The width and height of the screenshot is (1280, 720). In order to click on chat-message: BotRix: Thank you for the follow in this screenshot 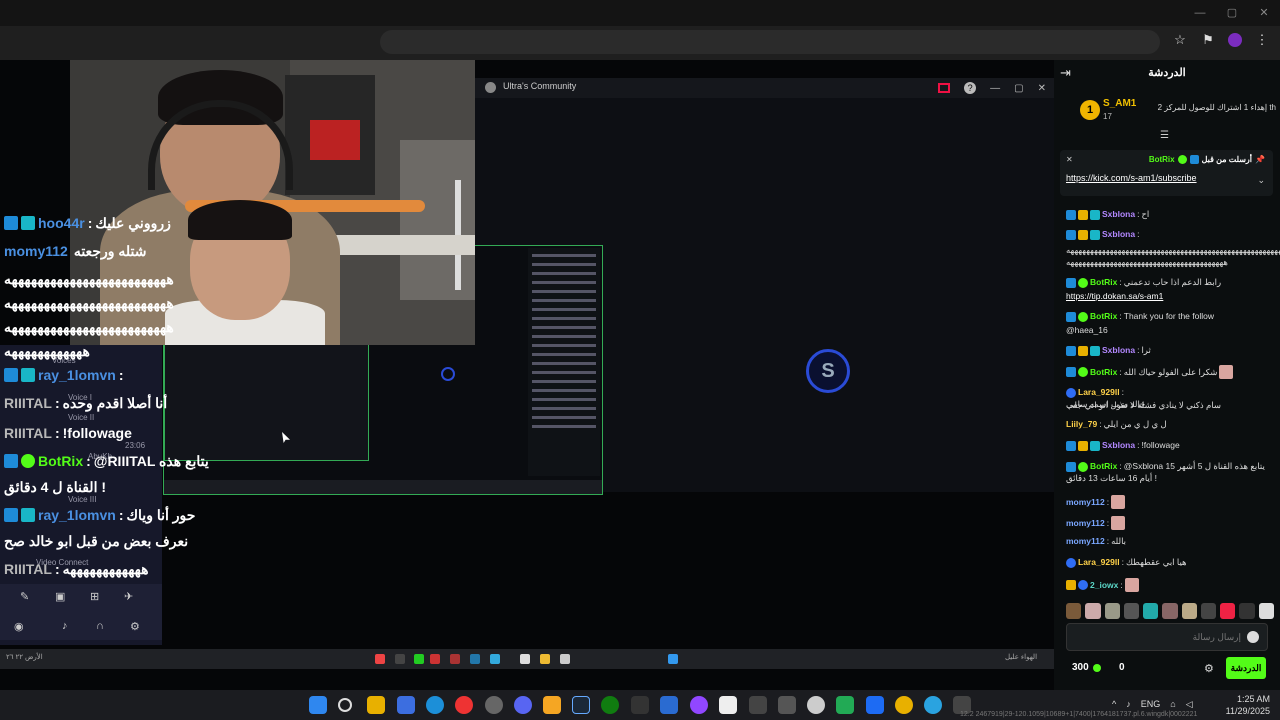, I will do `click(1170, 316)`.